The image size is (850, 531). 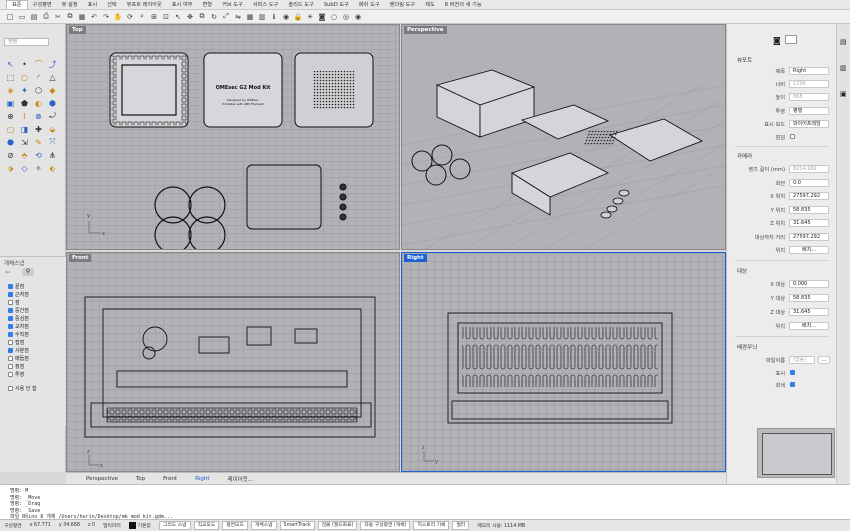 I want to click on lock-checkbox, so click(x=792, y=136).